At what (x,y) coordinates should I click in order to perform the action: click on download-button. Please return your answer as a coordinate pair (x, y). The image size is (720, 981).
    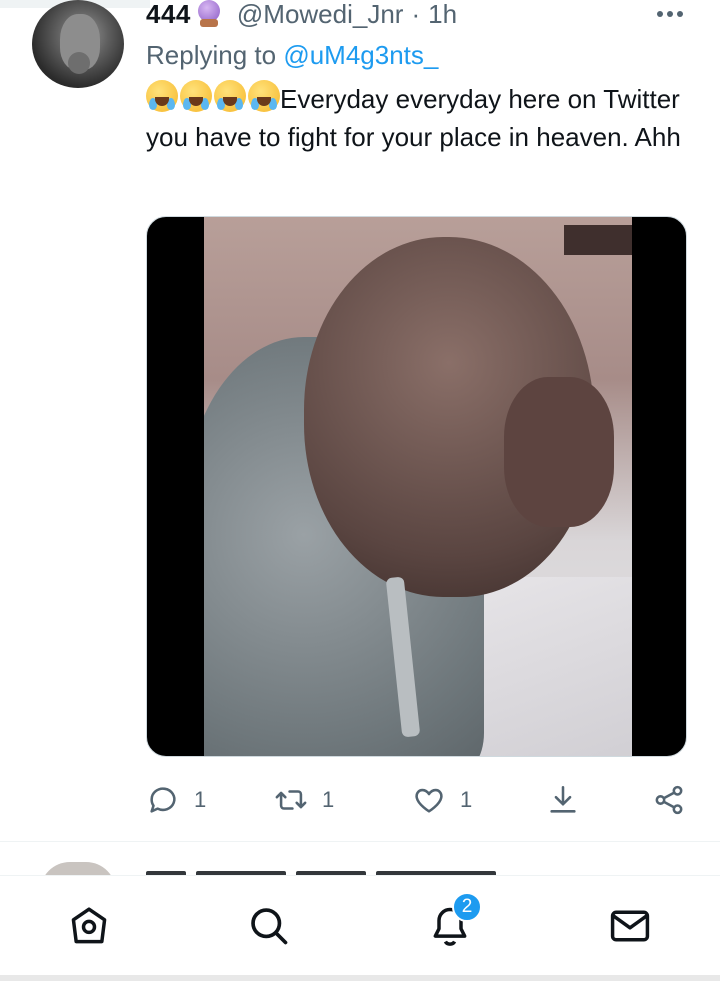
    Looking at the image, I should click on (563, 800).